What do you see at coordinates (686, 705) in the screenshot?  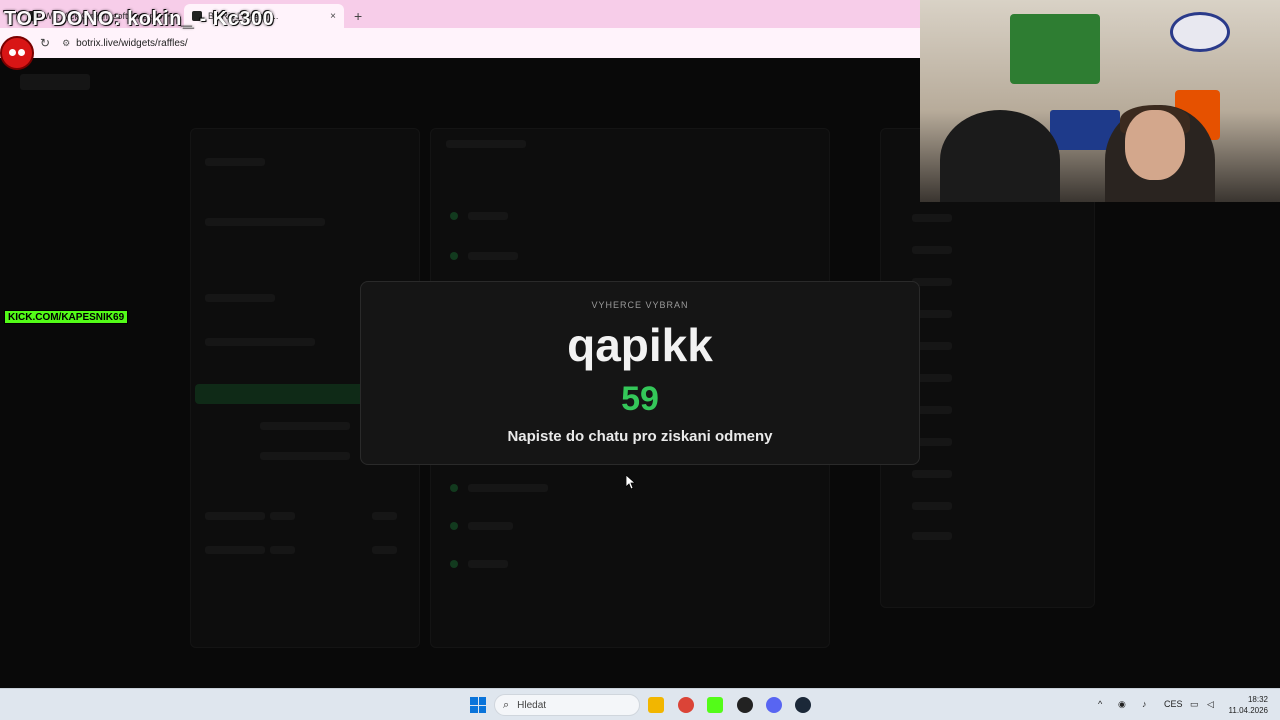 I see `chrome-icon` at bounding box center [686, 705].